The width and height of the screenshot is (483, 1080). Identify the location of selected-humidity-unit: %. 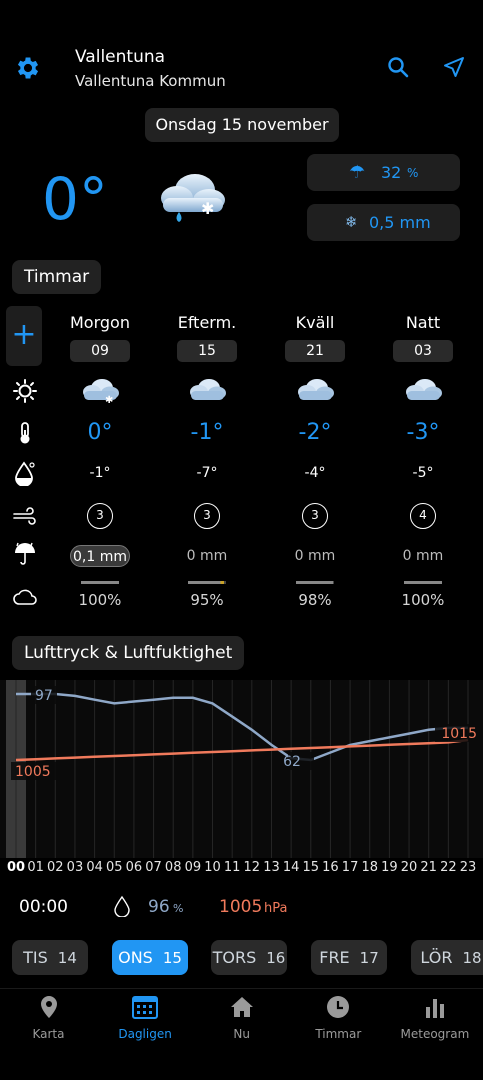
(178, 908).